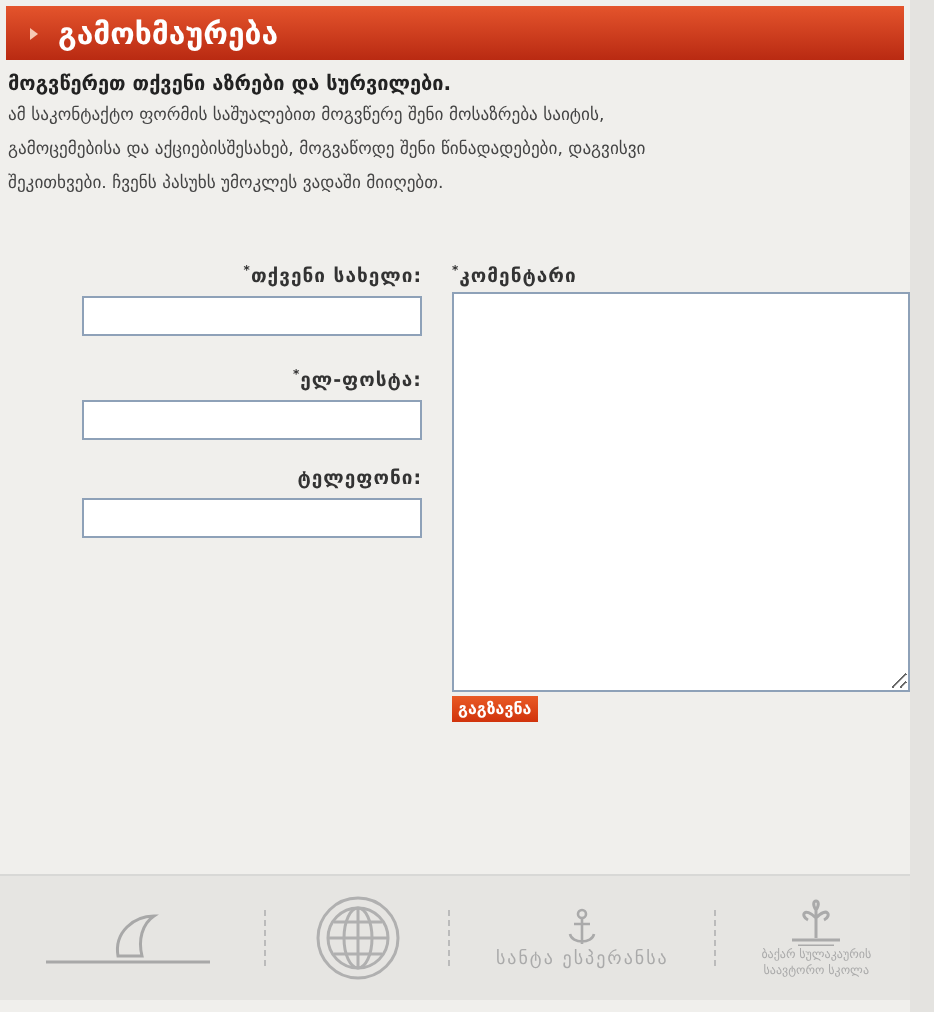  Describe the element at coordinates (34, 33) in the screenshot. I see `bullet-icon` at that location.